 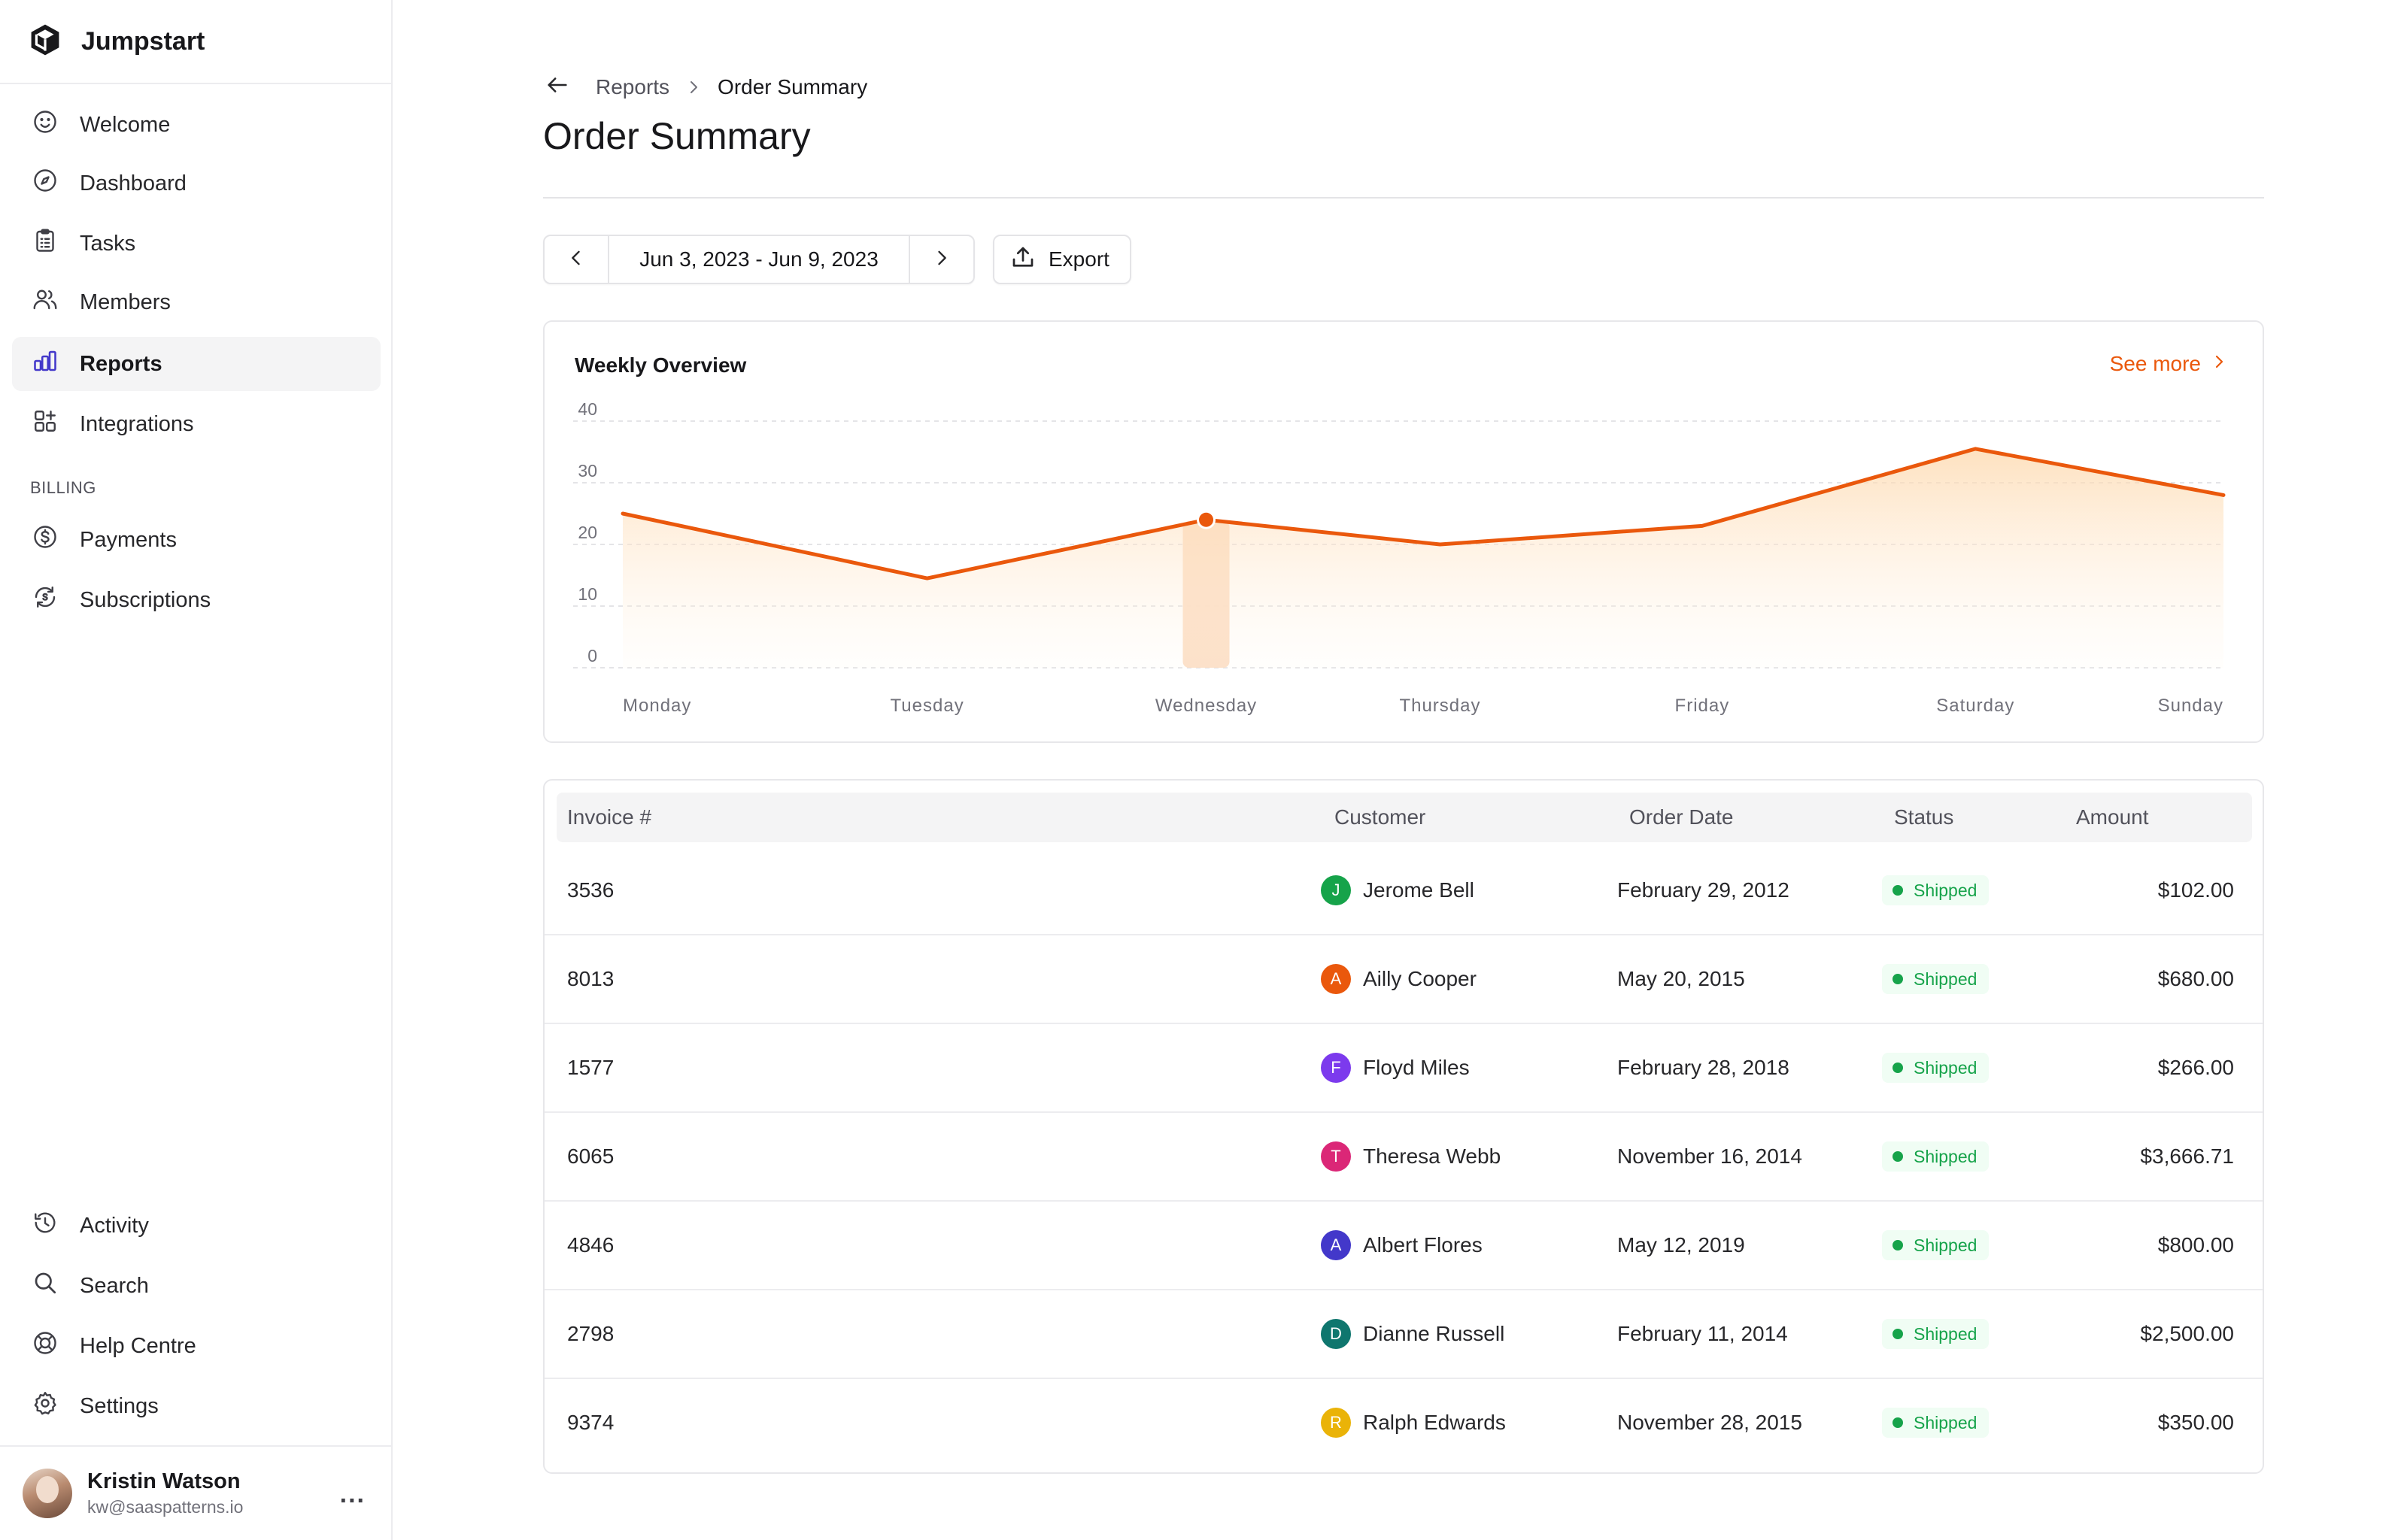 What do you see at coordinates (1403, 198) in the screenshot?
I see `divider` at bounding box center [1403, 198].